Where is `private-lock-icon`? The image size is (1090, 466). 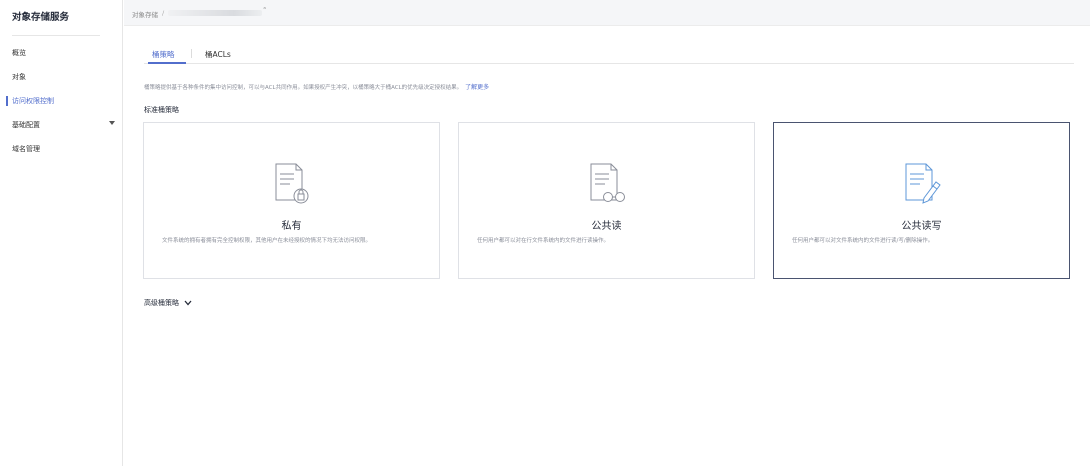
private-lock-icon is located at coordinates (291, 183).